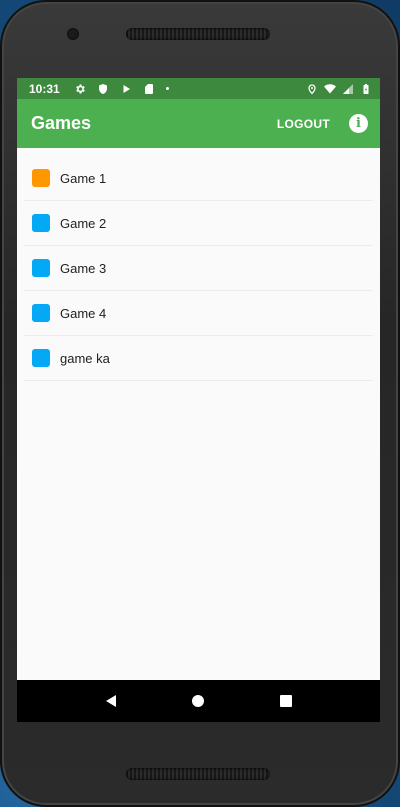  I want to click on status-system-icons, so click(339, 89).